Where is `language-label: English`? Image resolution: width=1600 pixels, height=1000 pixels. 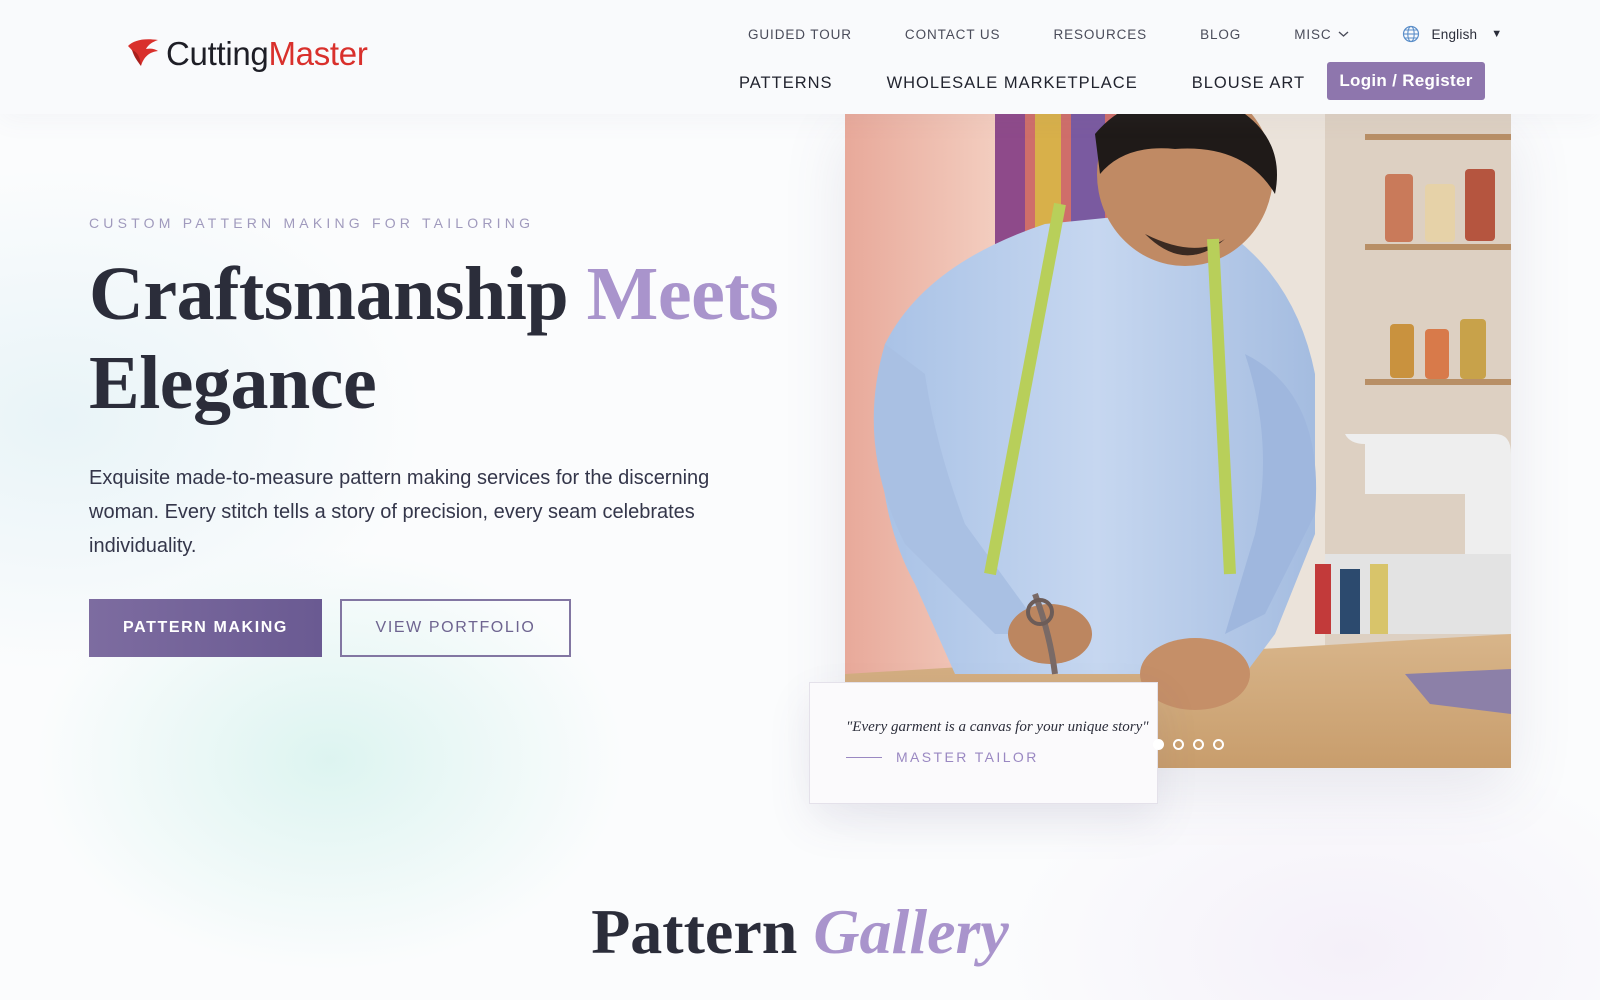 language-label: English is located at coordinates (1454, 34).